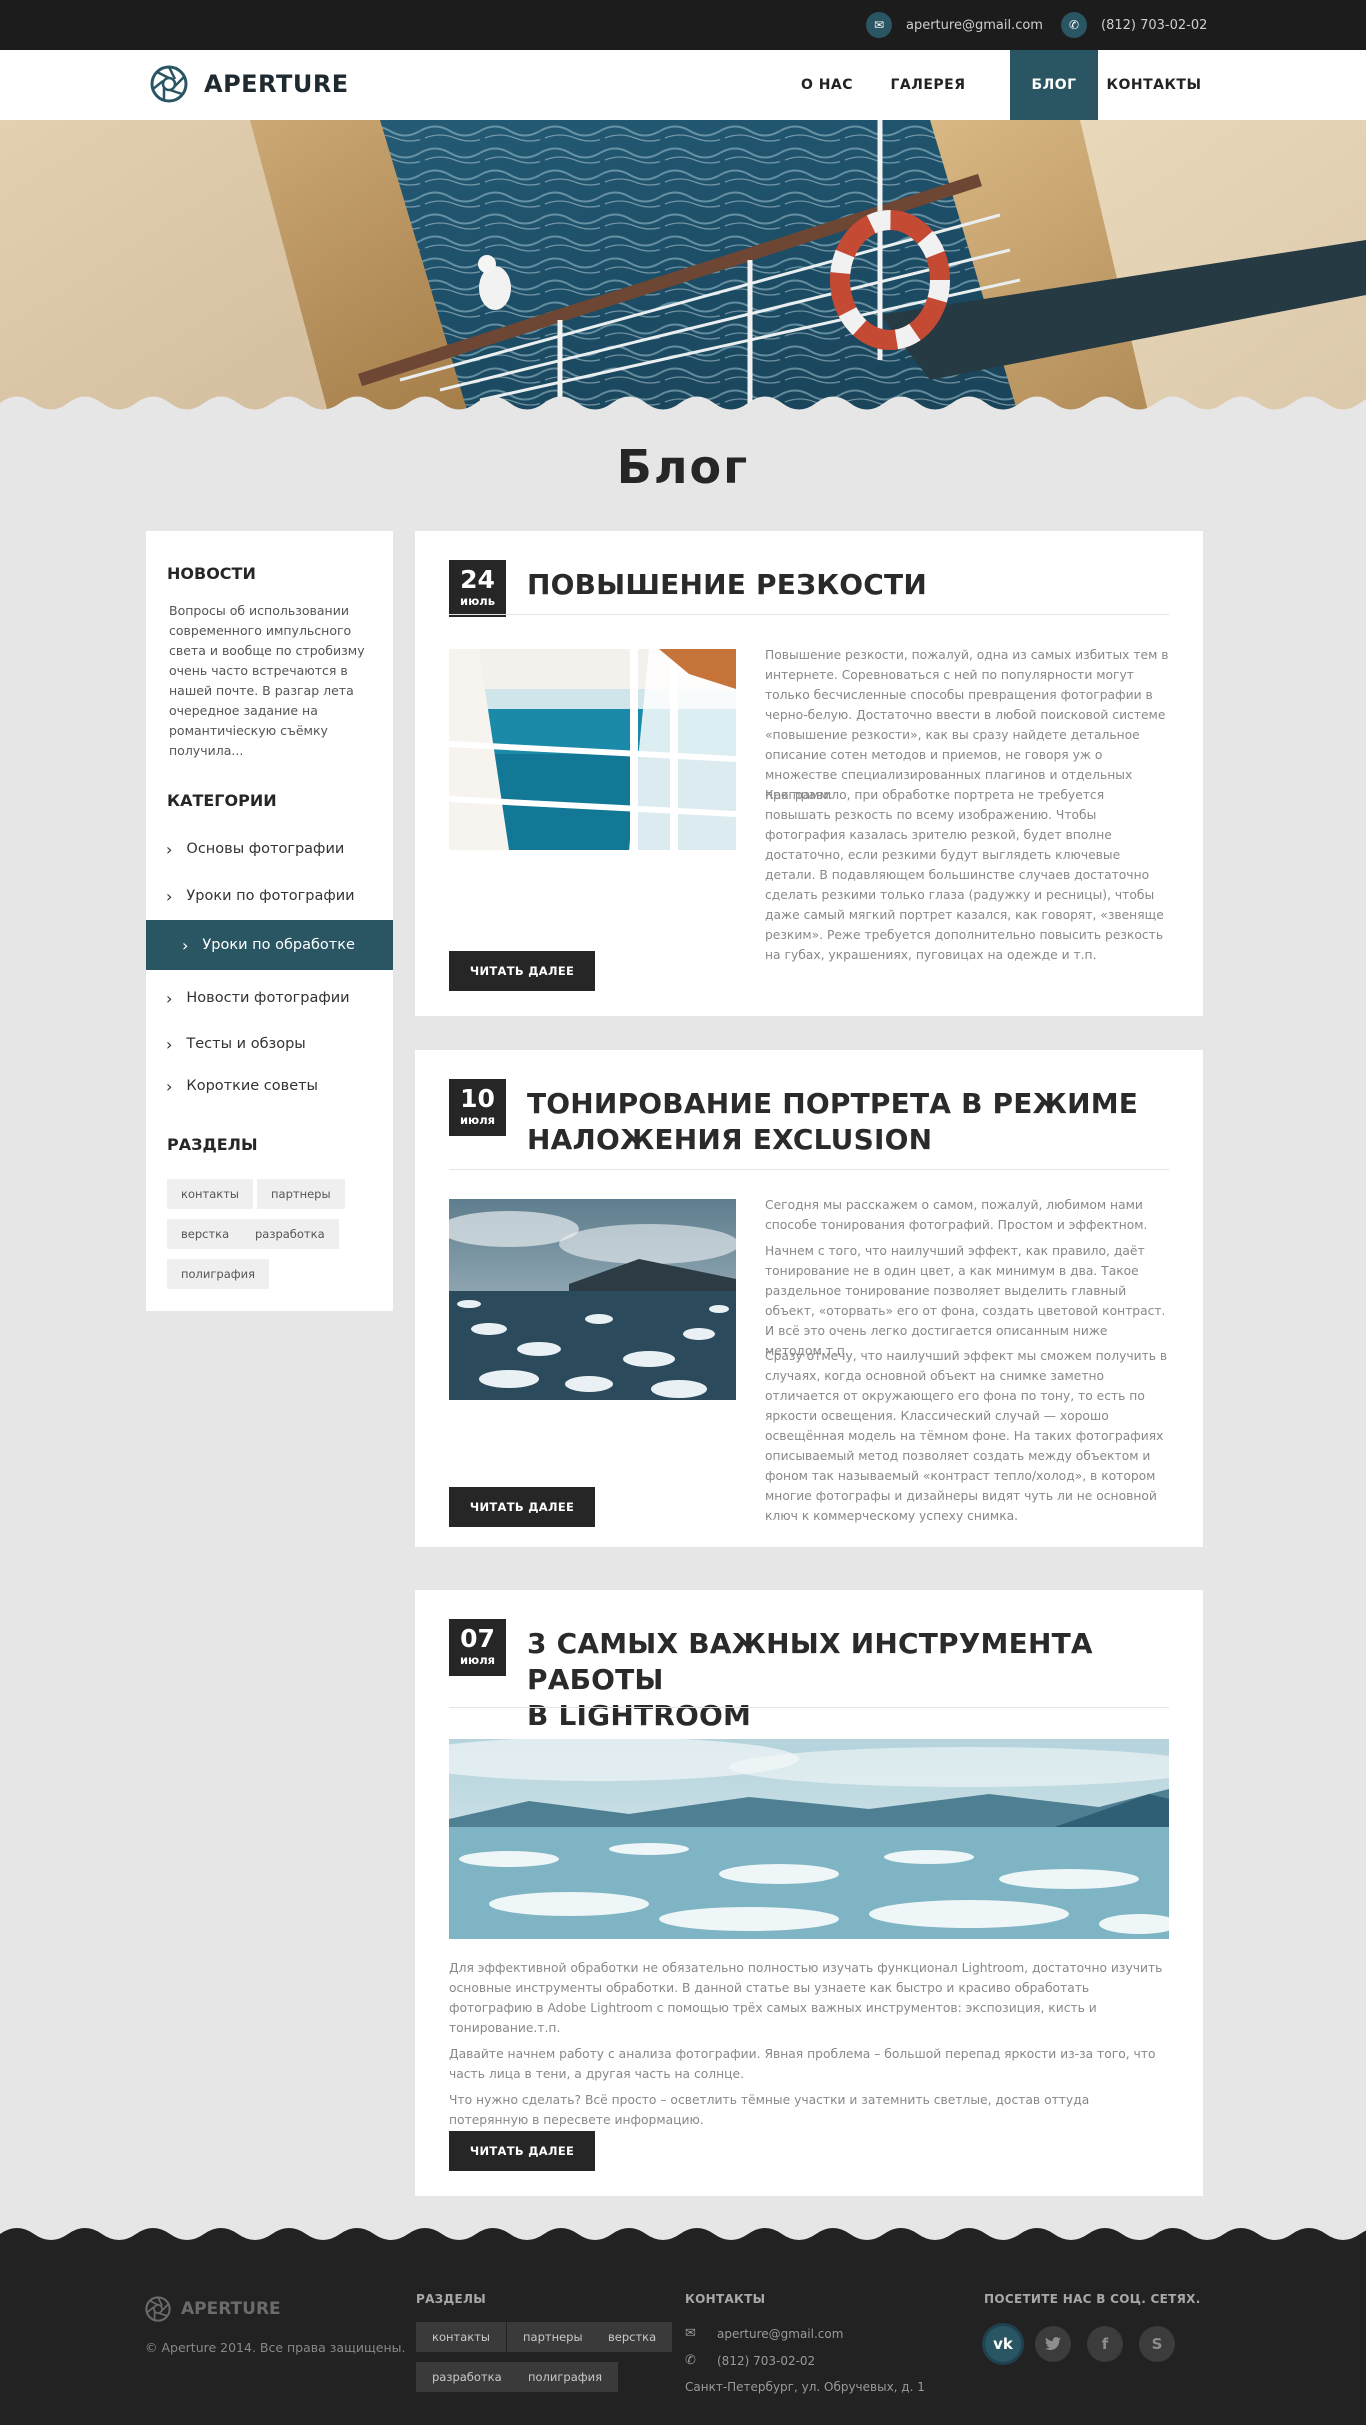 This screenshot has width=1366, height=2425. I want to click on facebook-icon: f, so click(1105, 2344).